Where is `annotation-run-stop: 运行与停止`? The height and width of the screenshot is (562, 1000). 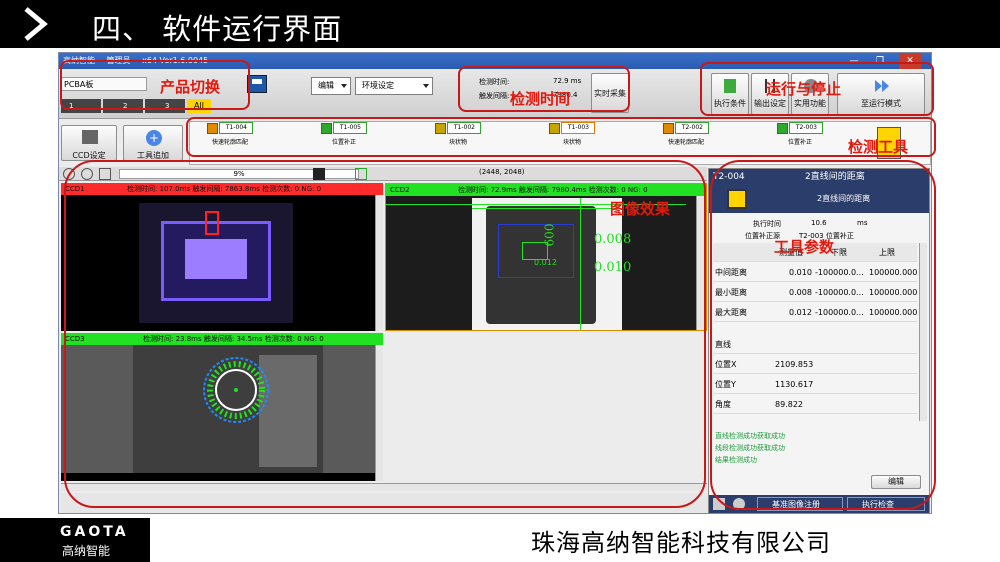
annotation-run-stop: 运行与停止 is located at coordinates (804, 89).